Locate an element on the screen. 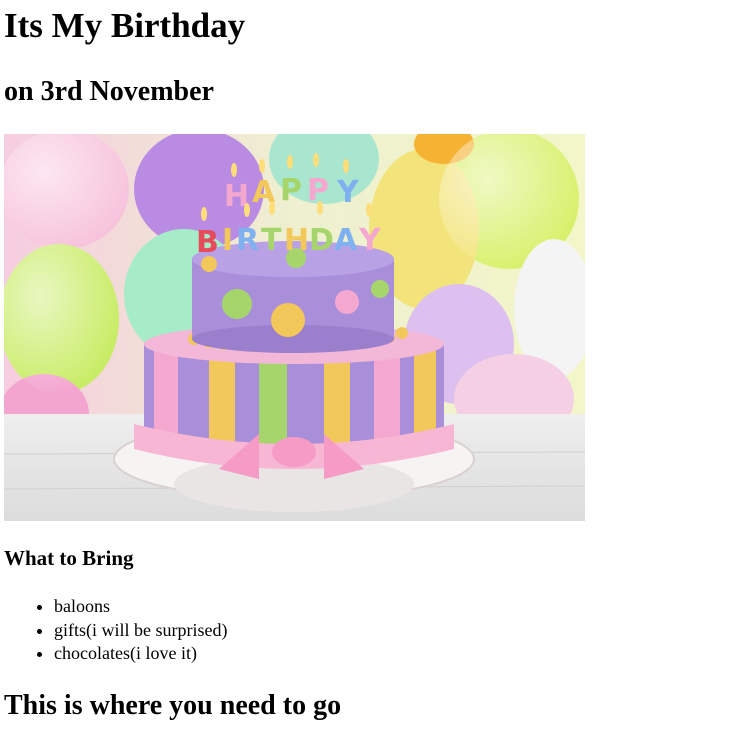  list-item: chocolates(i love it) is located at coordinates (140, 654).